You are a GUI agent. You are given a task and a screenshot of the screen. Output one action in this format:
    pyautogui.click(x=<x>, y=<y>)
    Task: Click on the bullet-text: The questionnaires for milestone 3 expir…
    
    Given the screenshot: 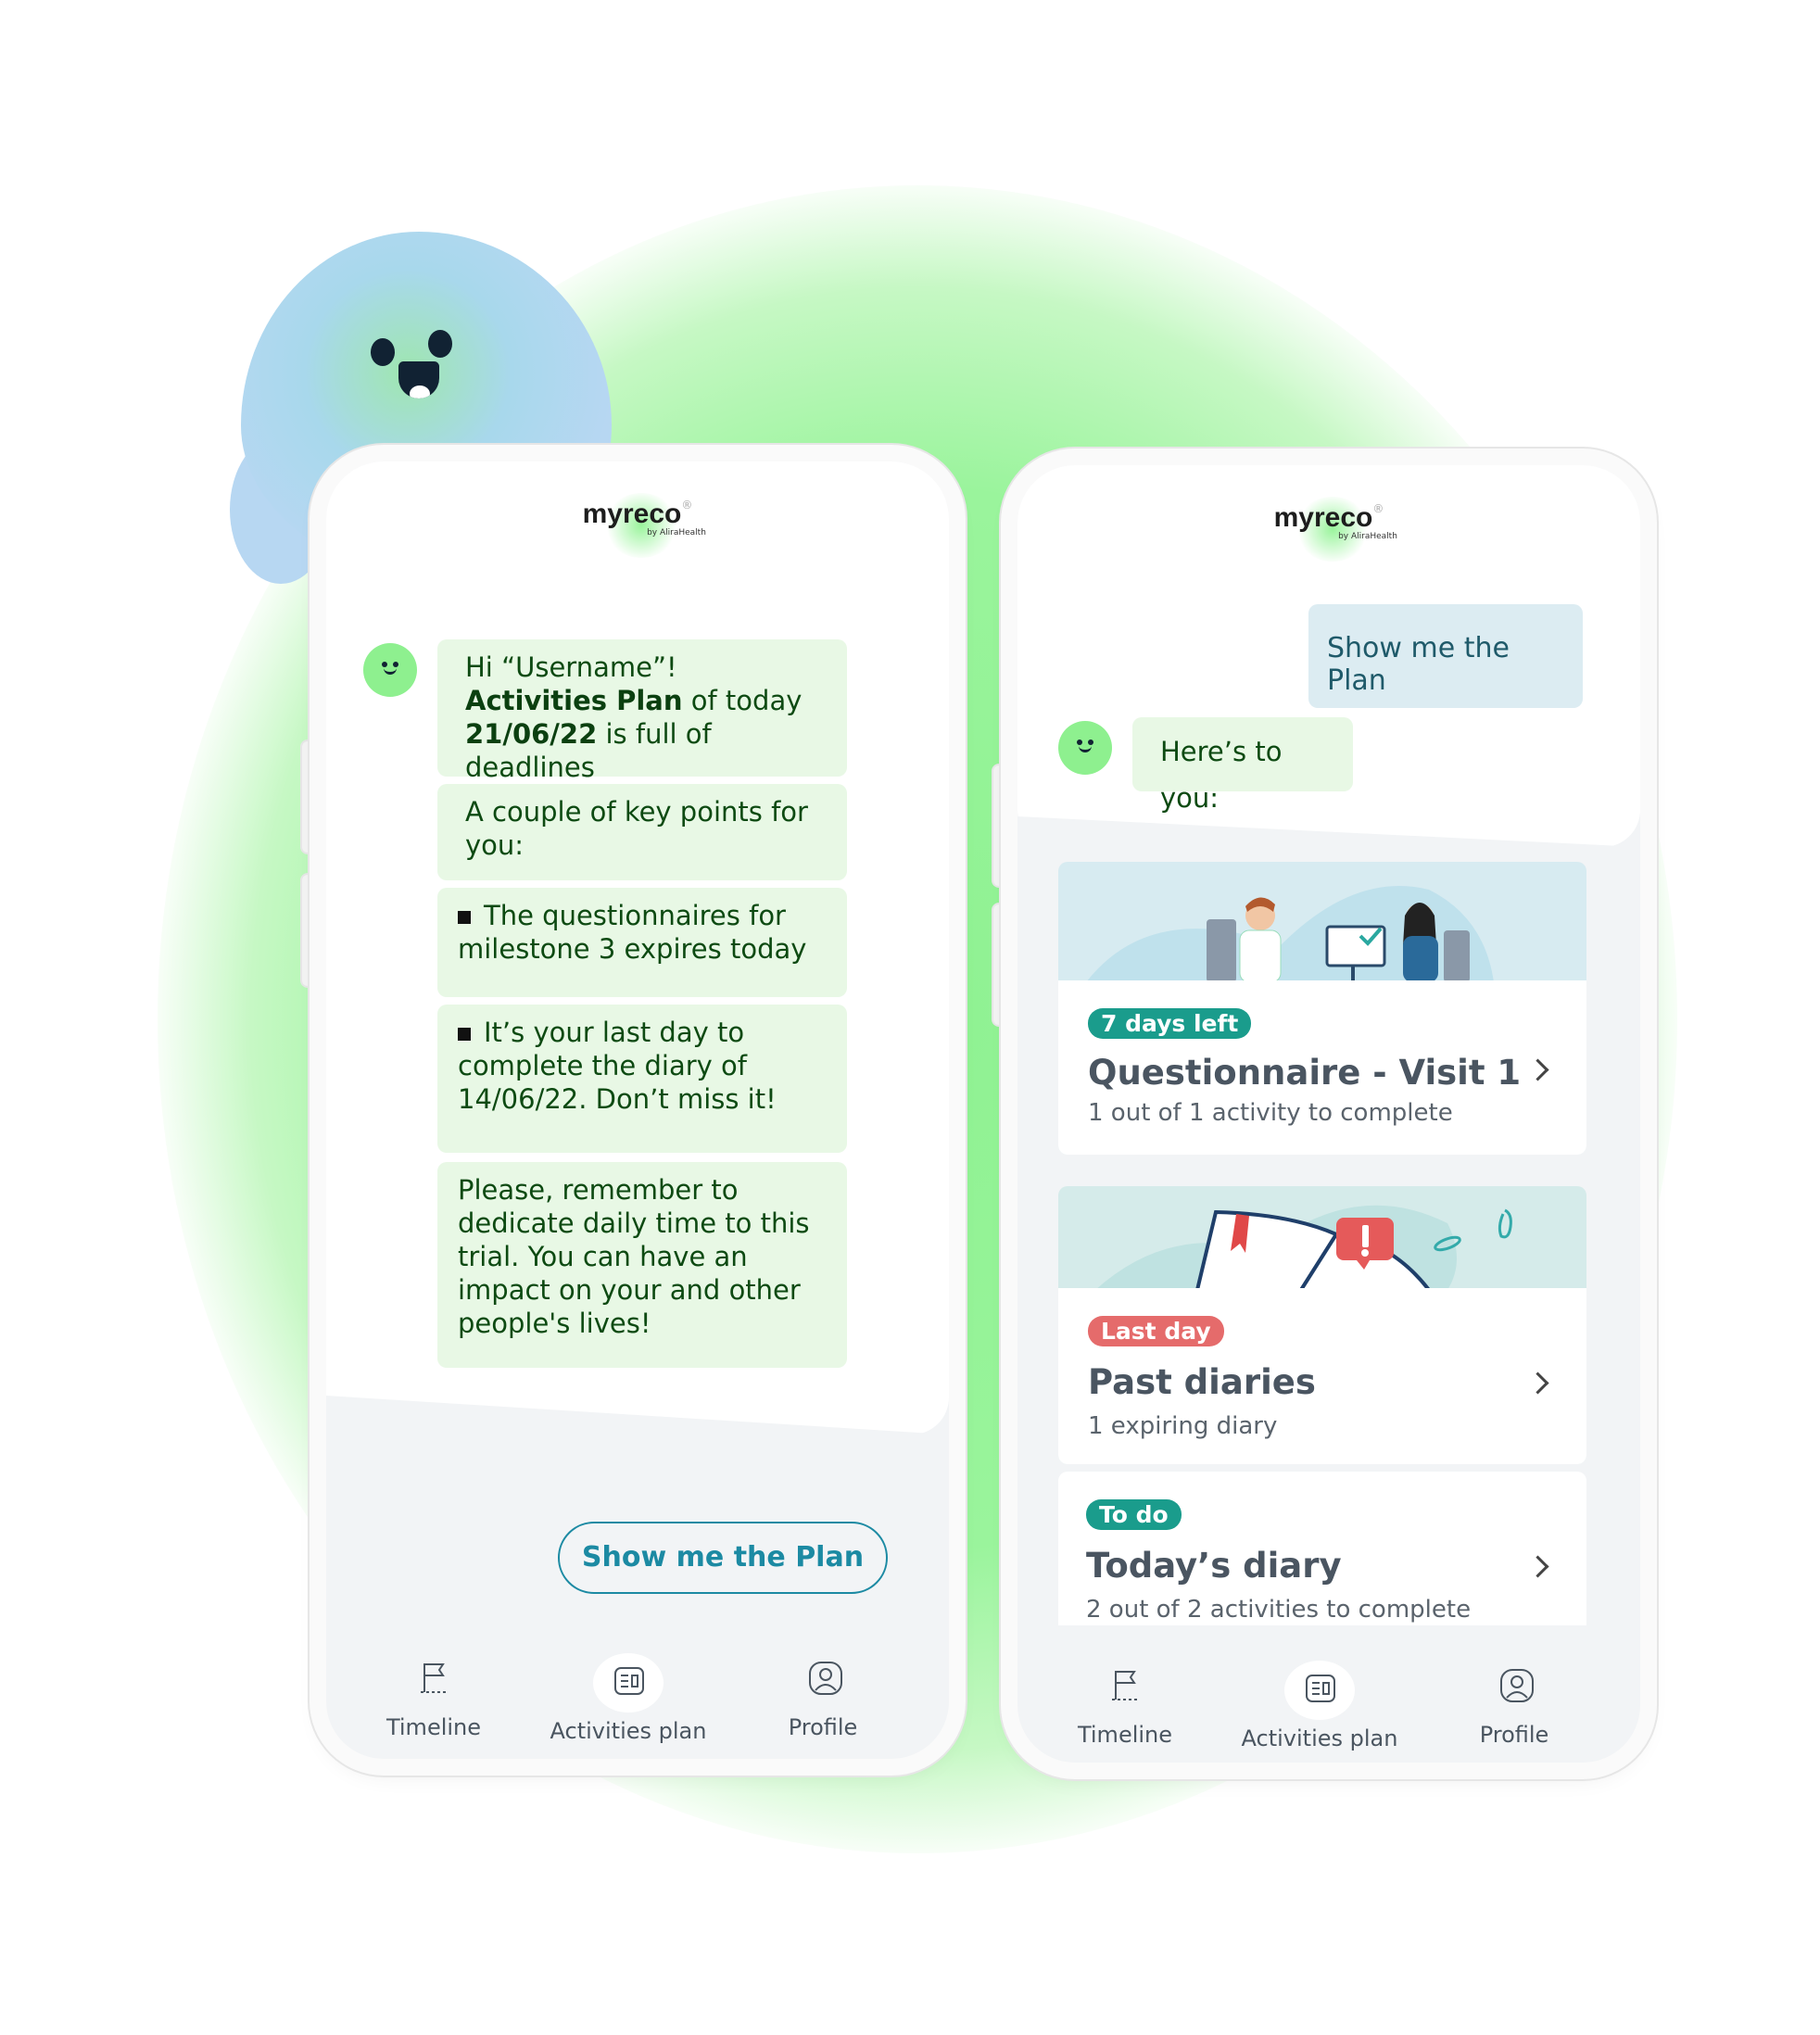 What is the action you would take?
    pyautogui.click(x=632, y=932)
    